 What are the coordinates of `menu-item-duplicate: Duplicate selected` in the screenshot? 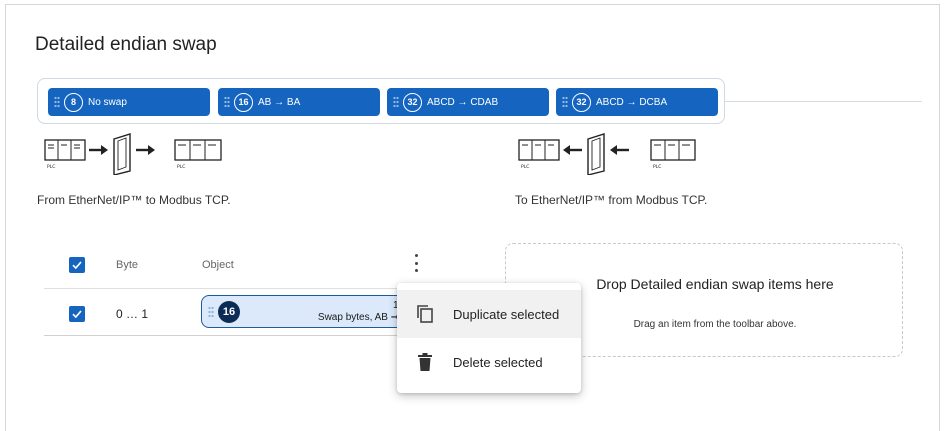 It's located at (489, 314).